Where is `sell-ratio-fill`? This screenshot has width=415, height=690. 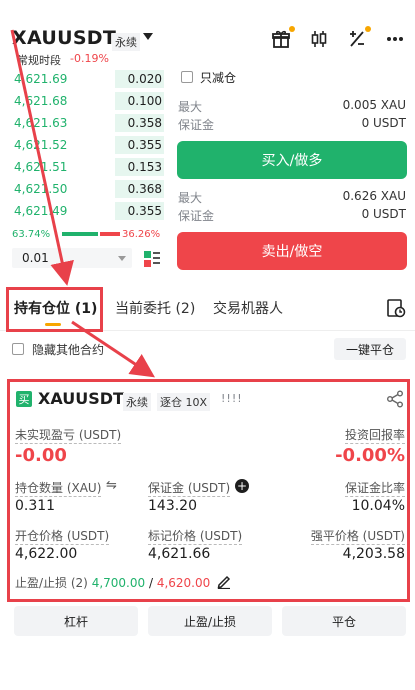
sell-ratio-fill is located at coordinates (109, 234).